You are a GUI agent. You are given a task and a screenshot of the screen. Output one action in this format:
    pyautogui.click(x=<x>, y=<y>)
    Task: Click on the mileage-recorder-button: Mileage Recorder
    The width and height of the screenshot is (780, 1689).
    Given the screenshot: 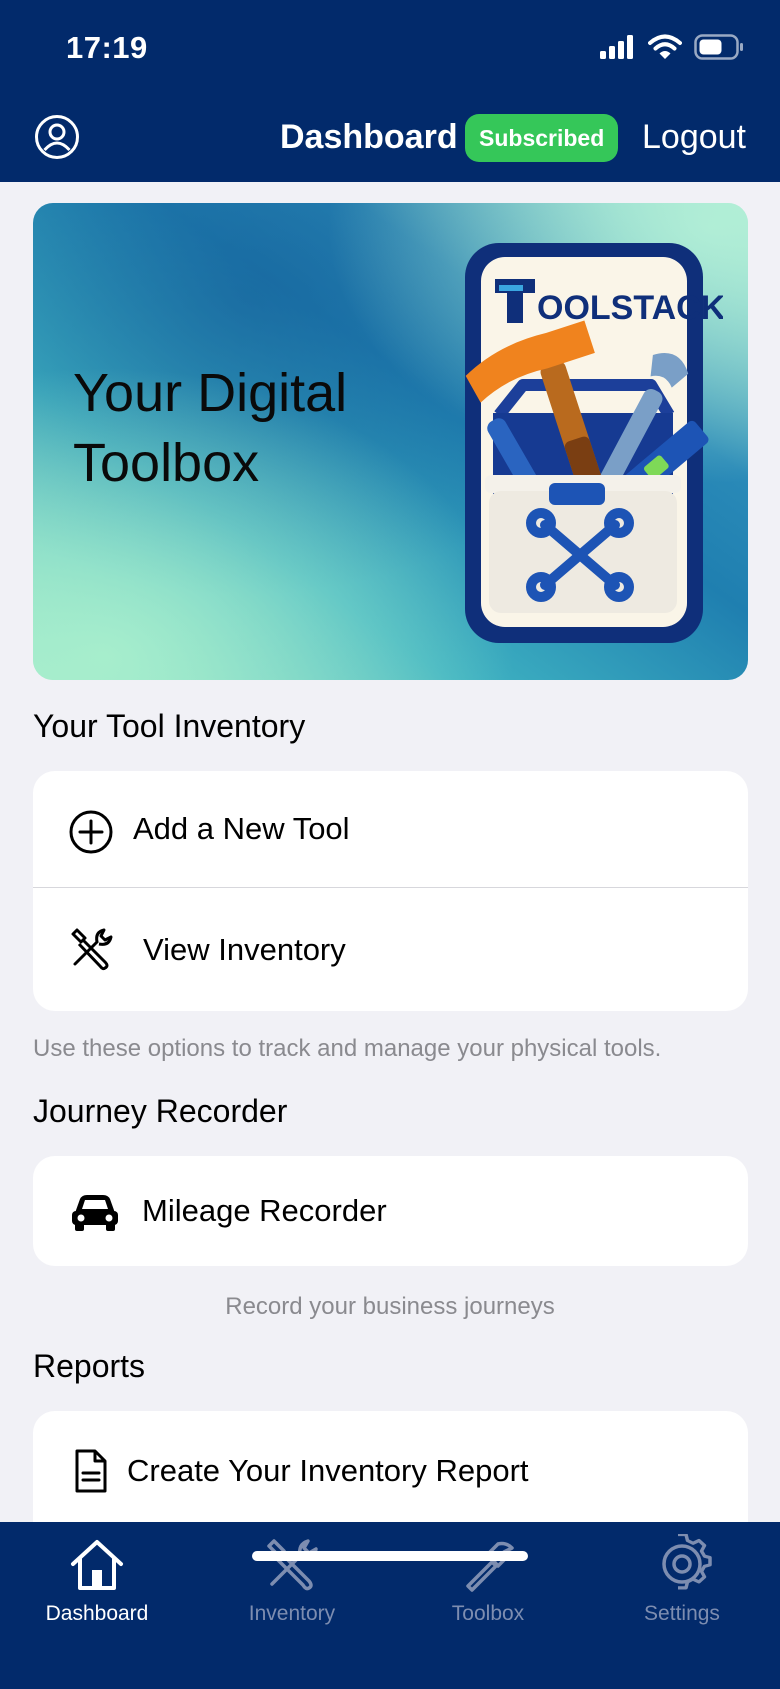 What is the action you would take?
    pyautogui.click(x=390, y=1211)
    